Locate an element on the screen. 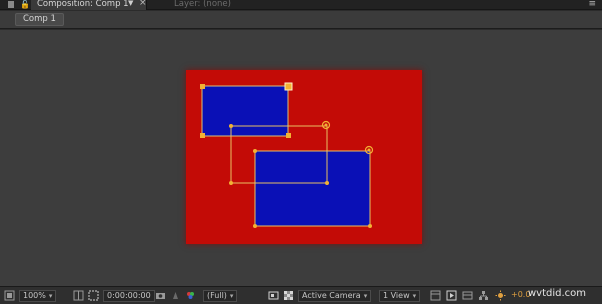 The width and height of the screenshot is (602, 304). close-icon: × is located at coordinates (143, 4).